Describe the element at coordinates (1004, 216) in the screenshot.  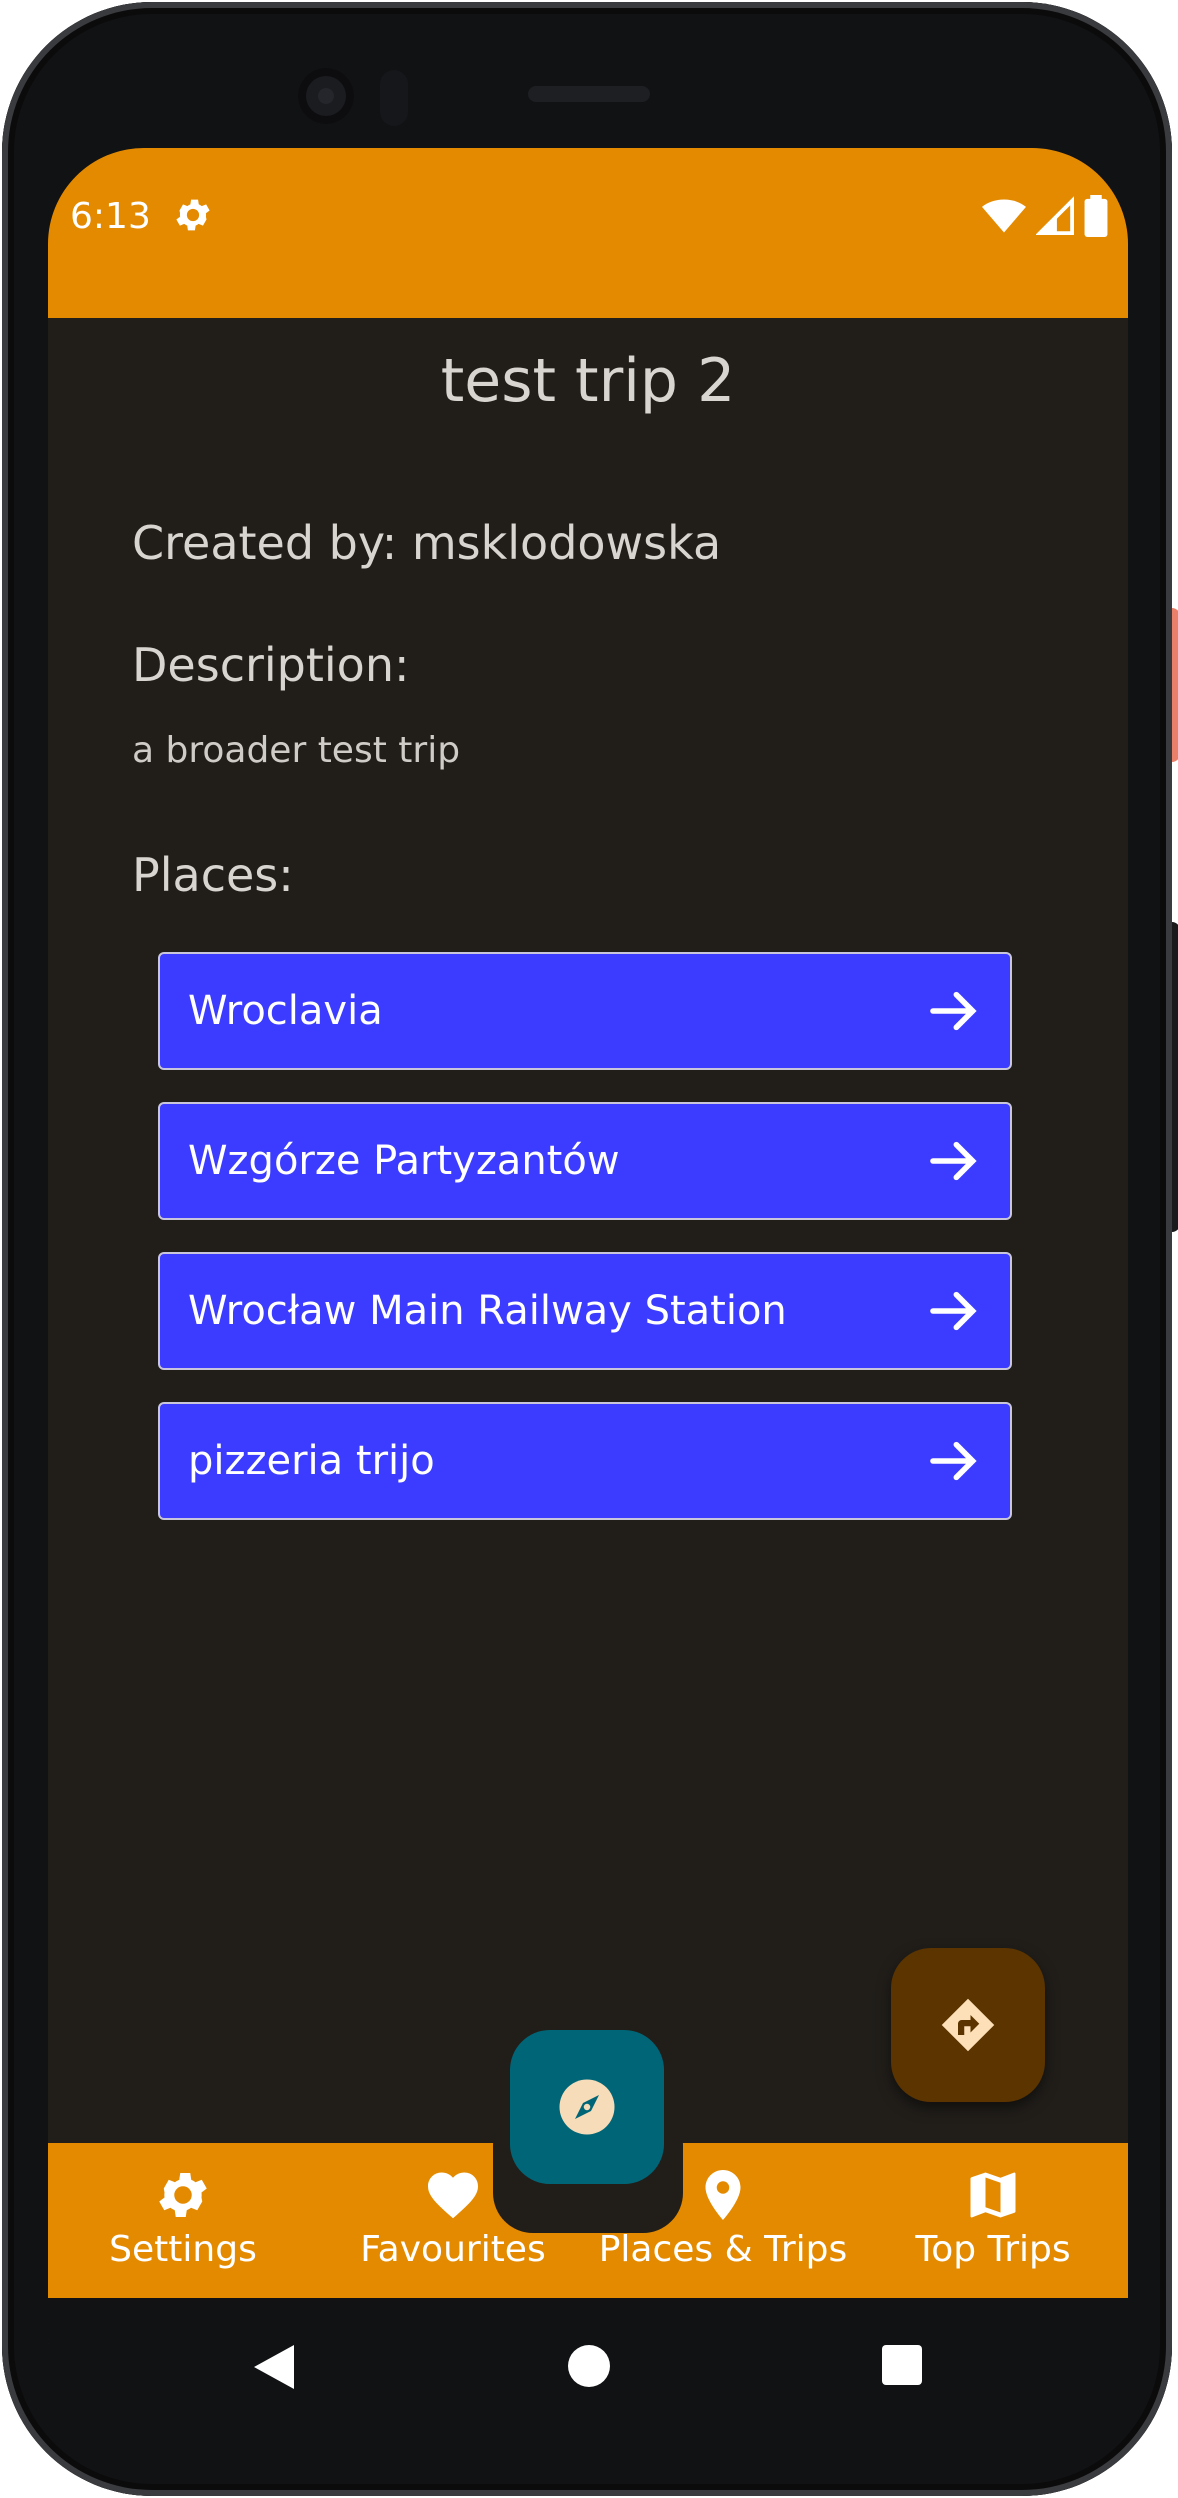
I see `wifi-icon` at that location.